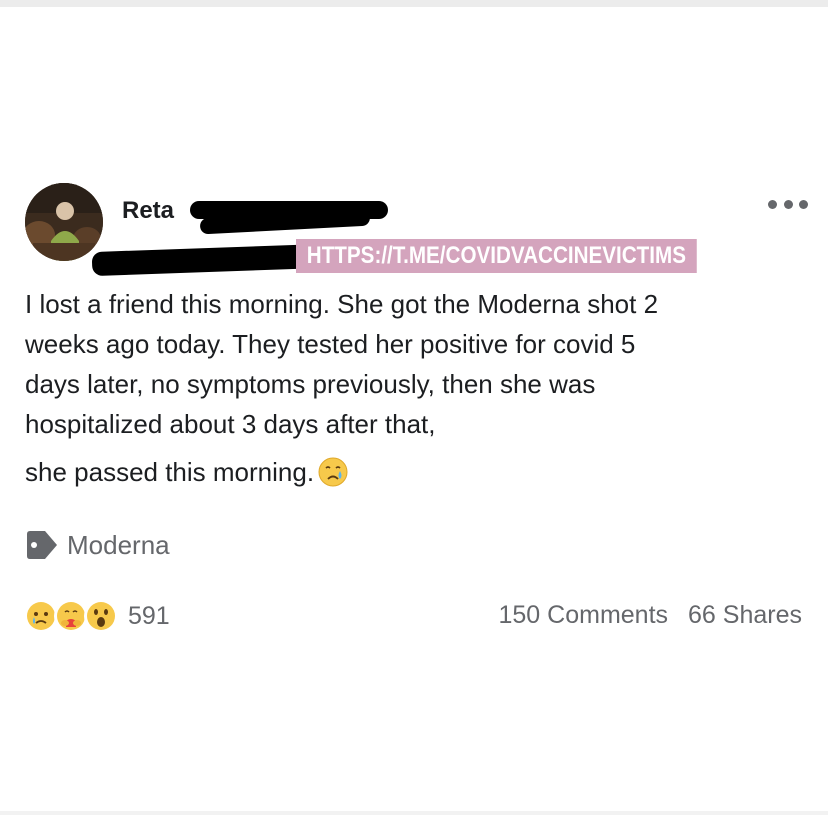  What do you see at coordinates (170, 472) in the screenshot?
I see `post-text-last: she passed this morning.` at bounding box center [170, 472].